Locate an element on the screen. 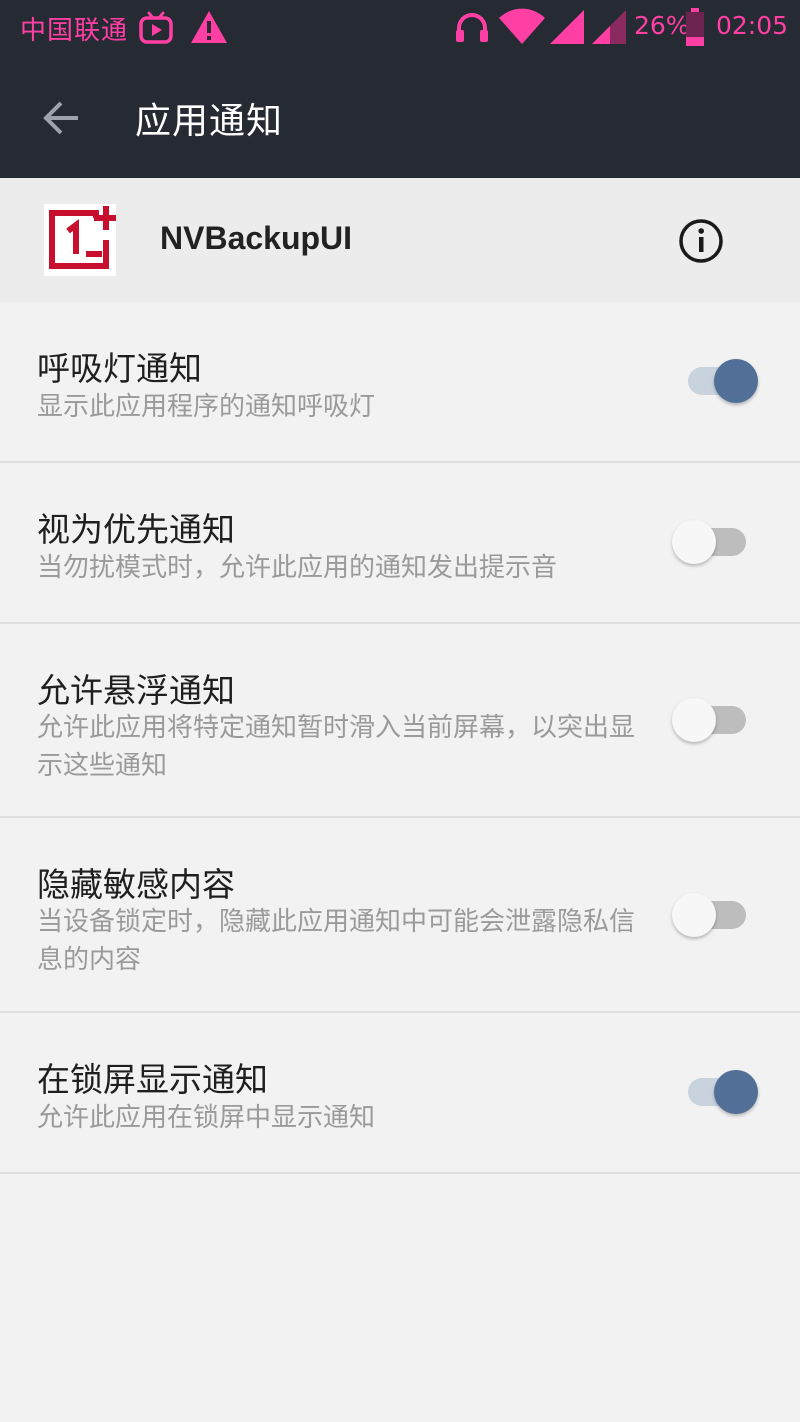 The width and height of the screenshot is (800, 1422). tv-icon is located at coordinates (156, 27).